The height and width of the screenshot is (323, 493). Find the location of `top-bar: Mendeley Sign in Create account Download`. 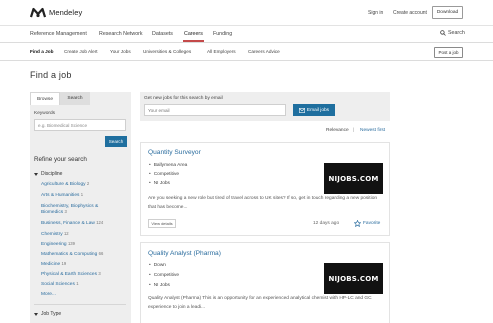

top-bar: Mendeley Sign in Create account Download is located at coordinates (246, 13).